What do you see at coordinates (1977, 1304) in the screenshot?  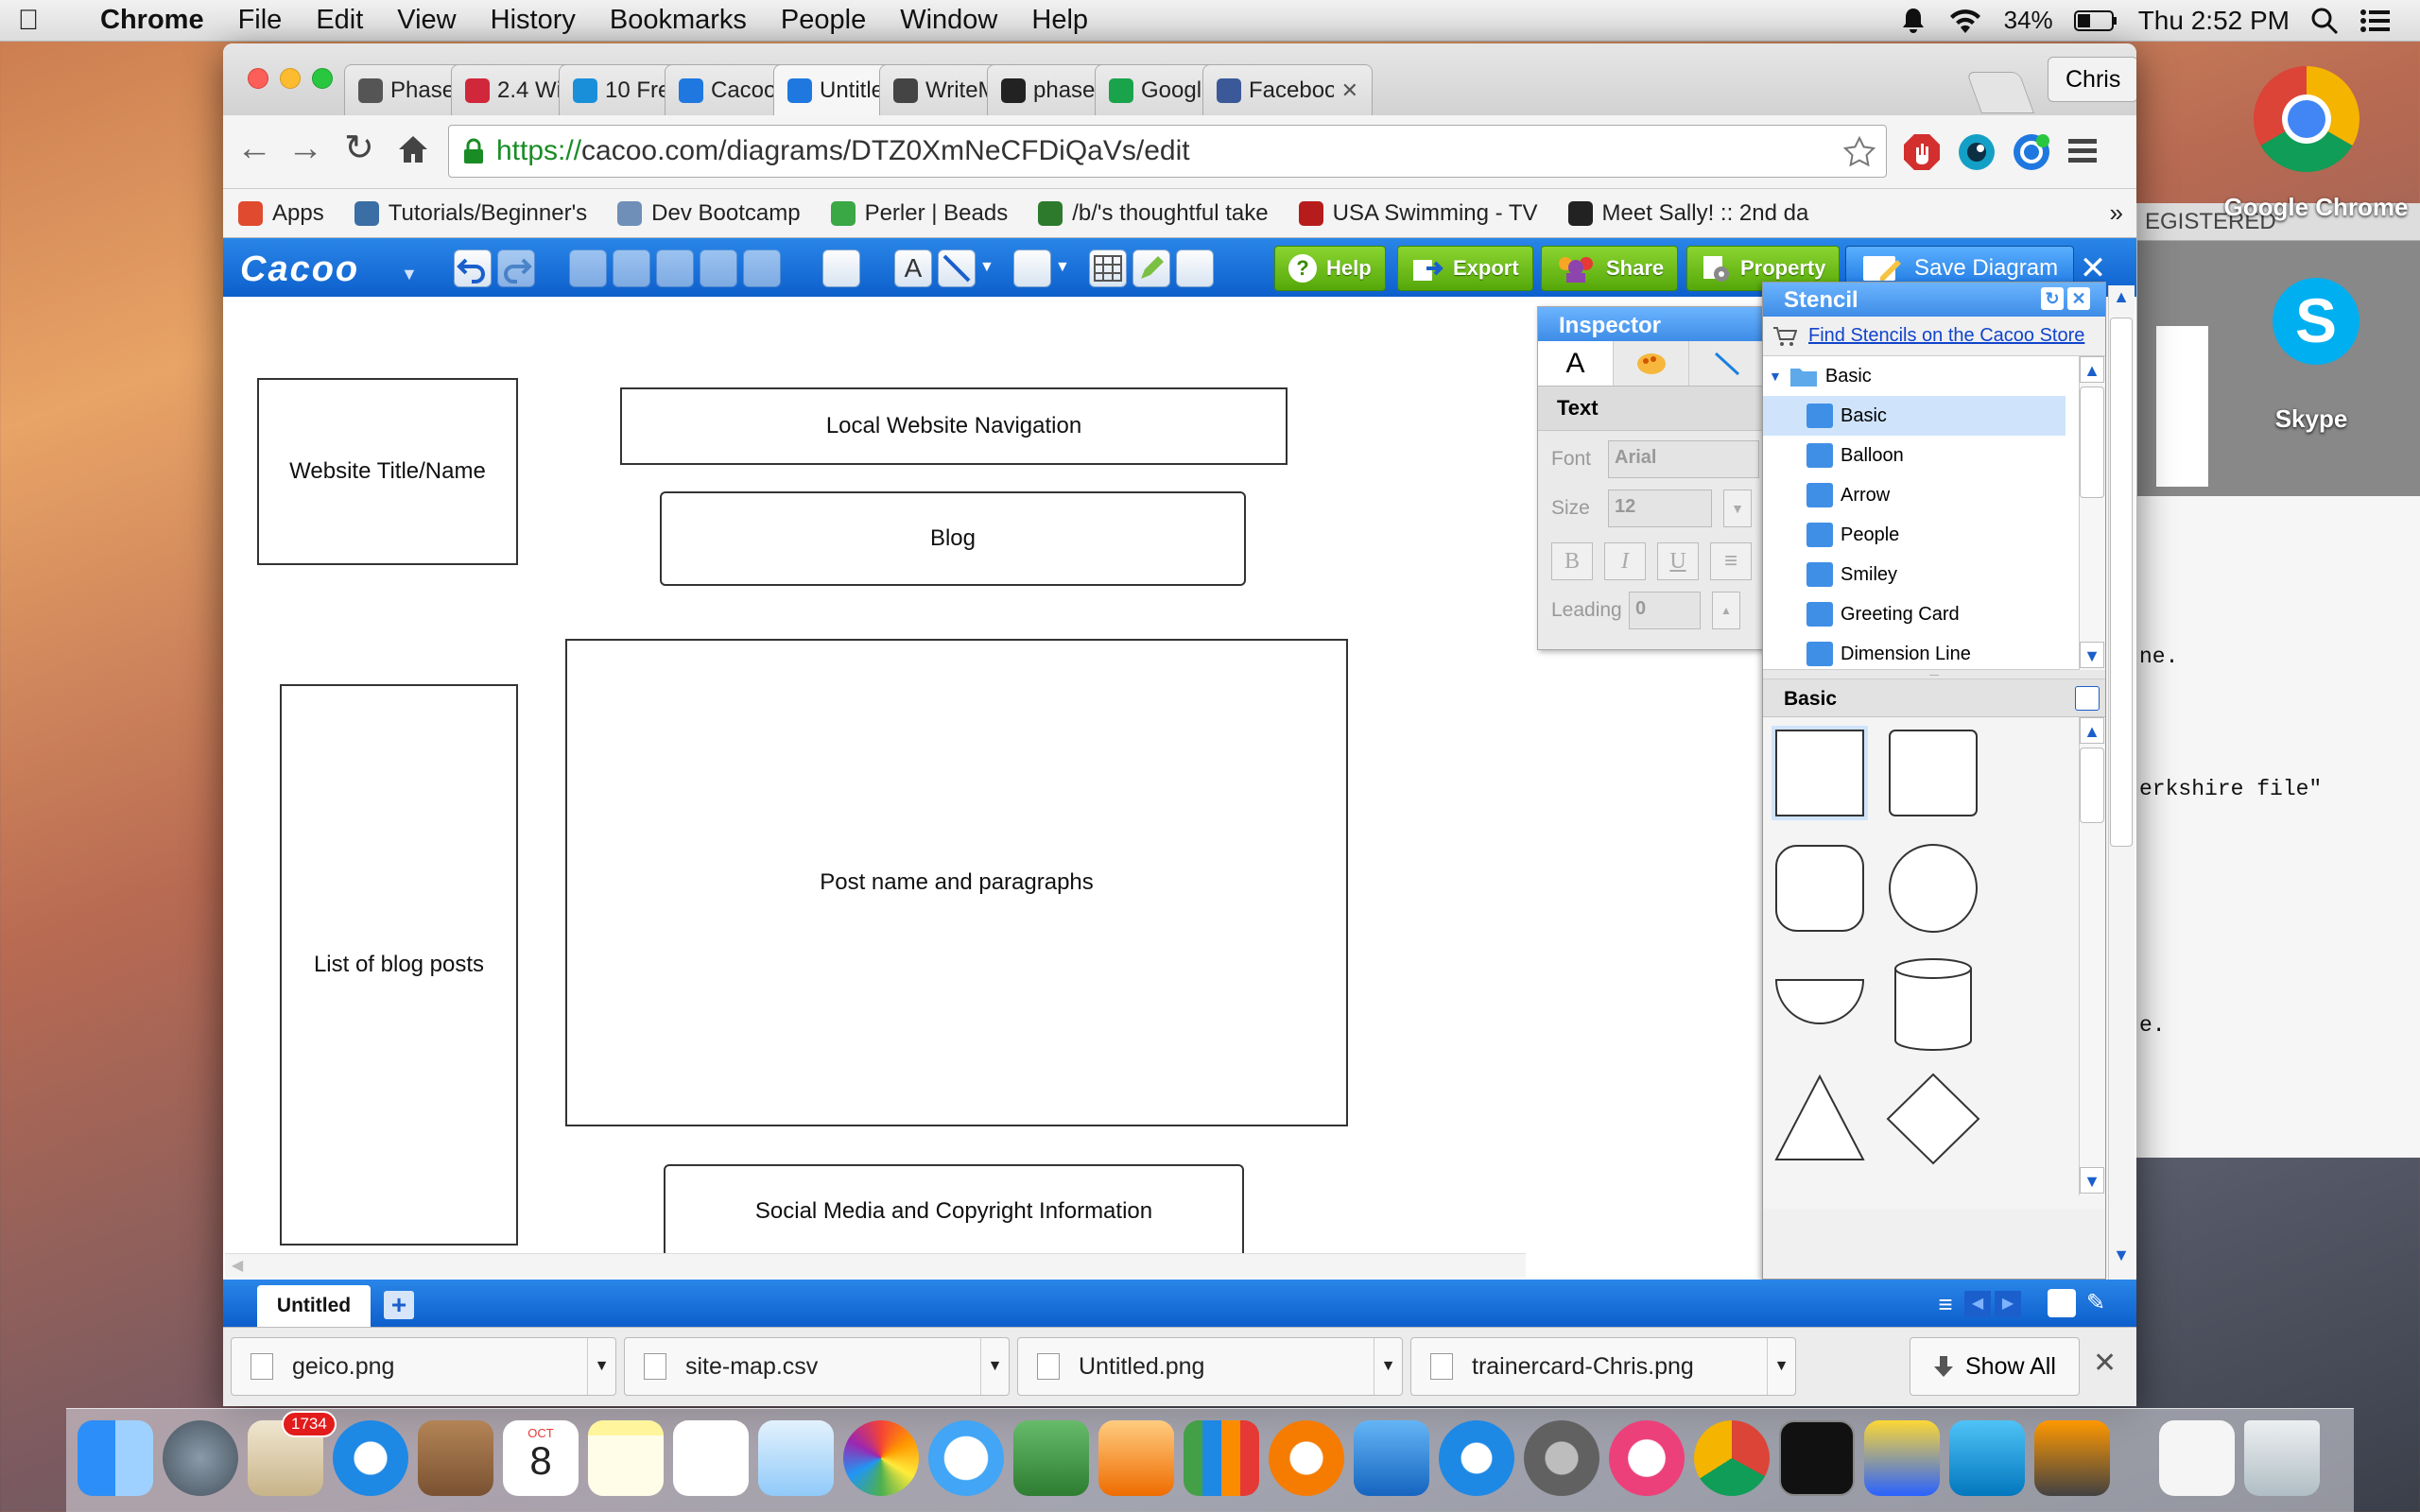 I see `prev-page-icon: ◀` at bounding box center [1977, 1304].